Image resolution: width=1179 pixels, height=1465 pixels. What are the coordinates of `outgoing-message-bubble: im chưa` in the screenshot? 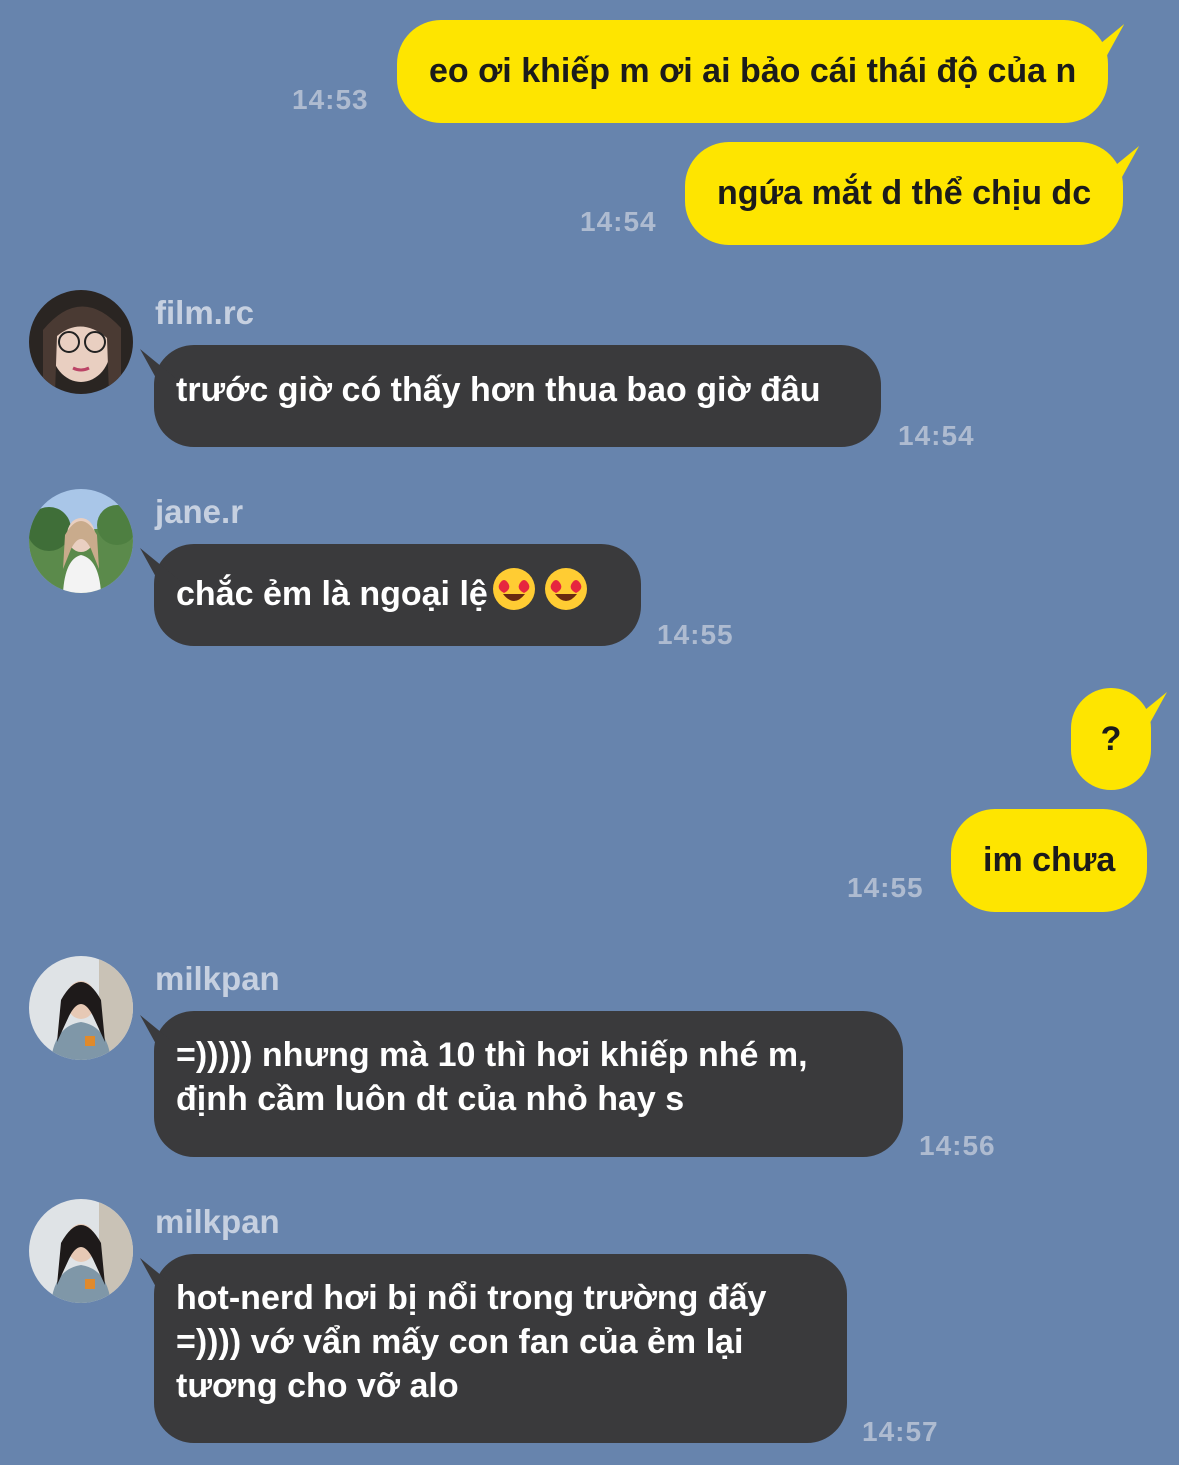 It's located at (1049, 860).